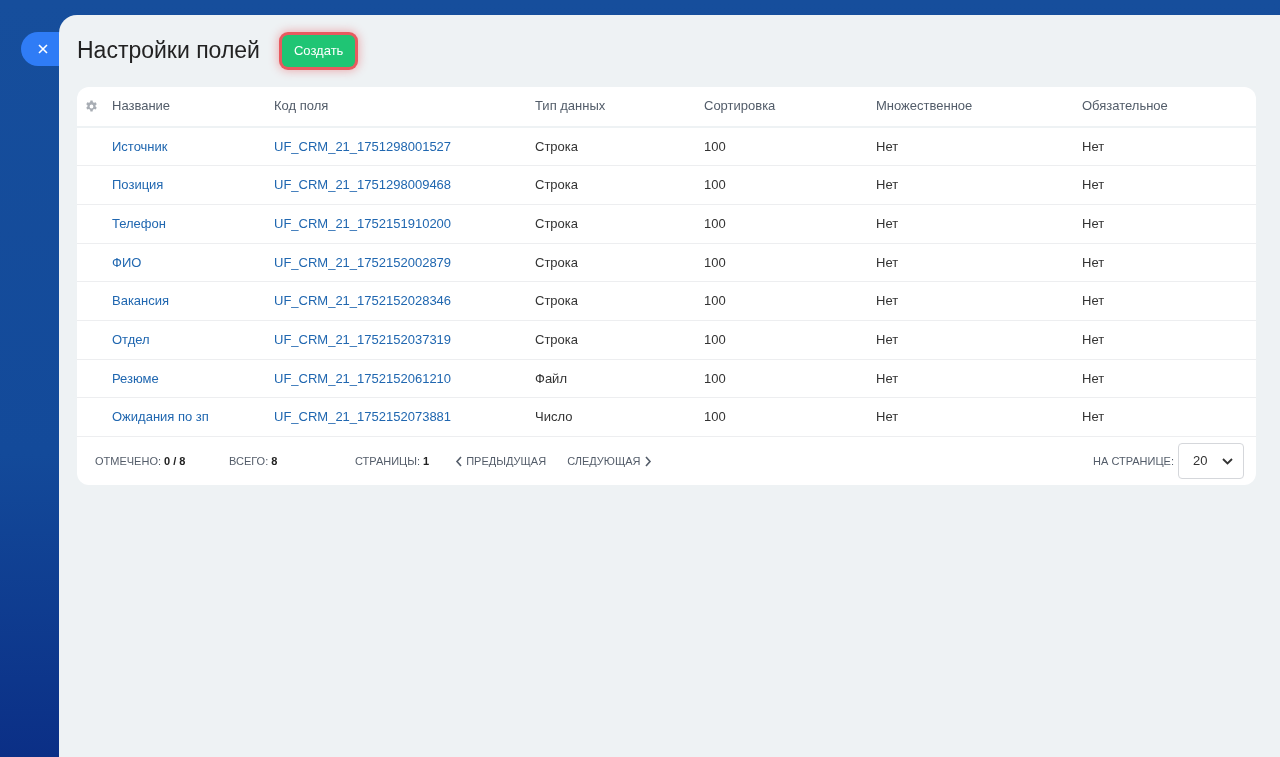 This screenshot has height=757, width=1280. I want to click on field-name-link: Резюме, so click(135, 378).